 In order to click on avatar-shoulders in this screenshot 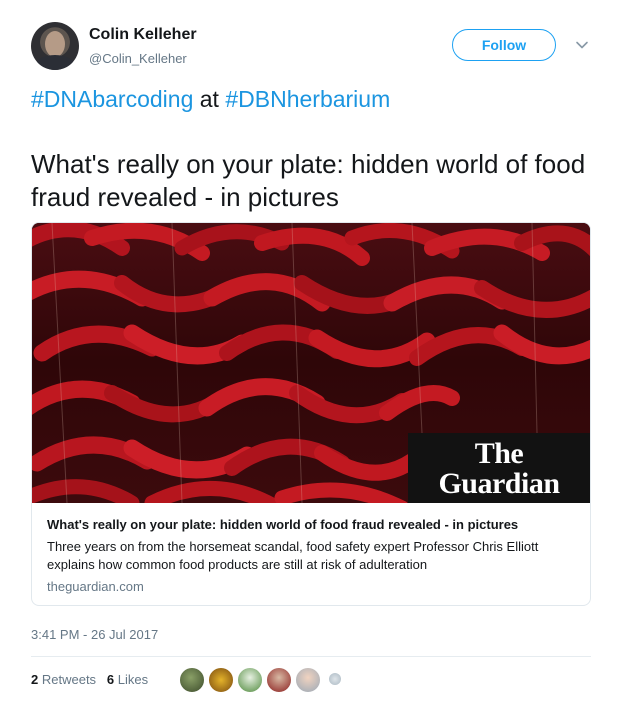, I will do `click(55, 62)`.